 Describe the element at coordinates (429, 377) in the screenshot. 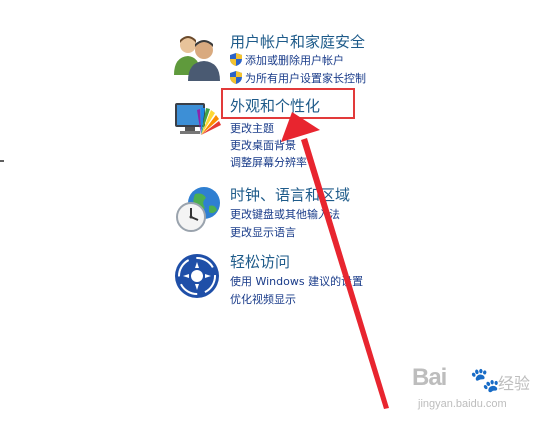

I see `watermark-logo-text: Bai` at that location.